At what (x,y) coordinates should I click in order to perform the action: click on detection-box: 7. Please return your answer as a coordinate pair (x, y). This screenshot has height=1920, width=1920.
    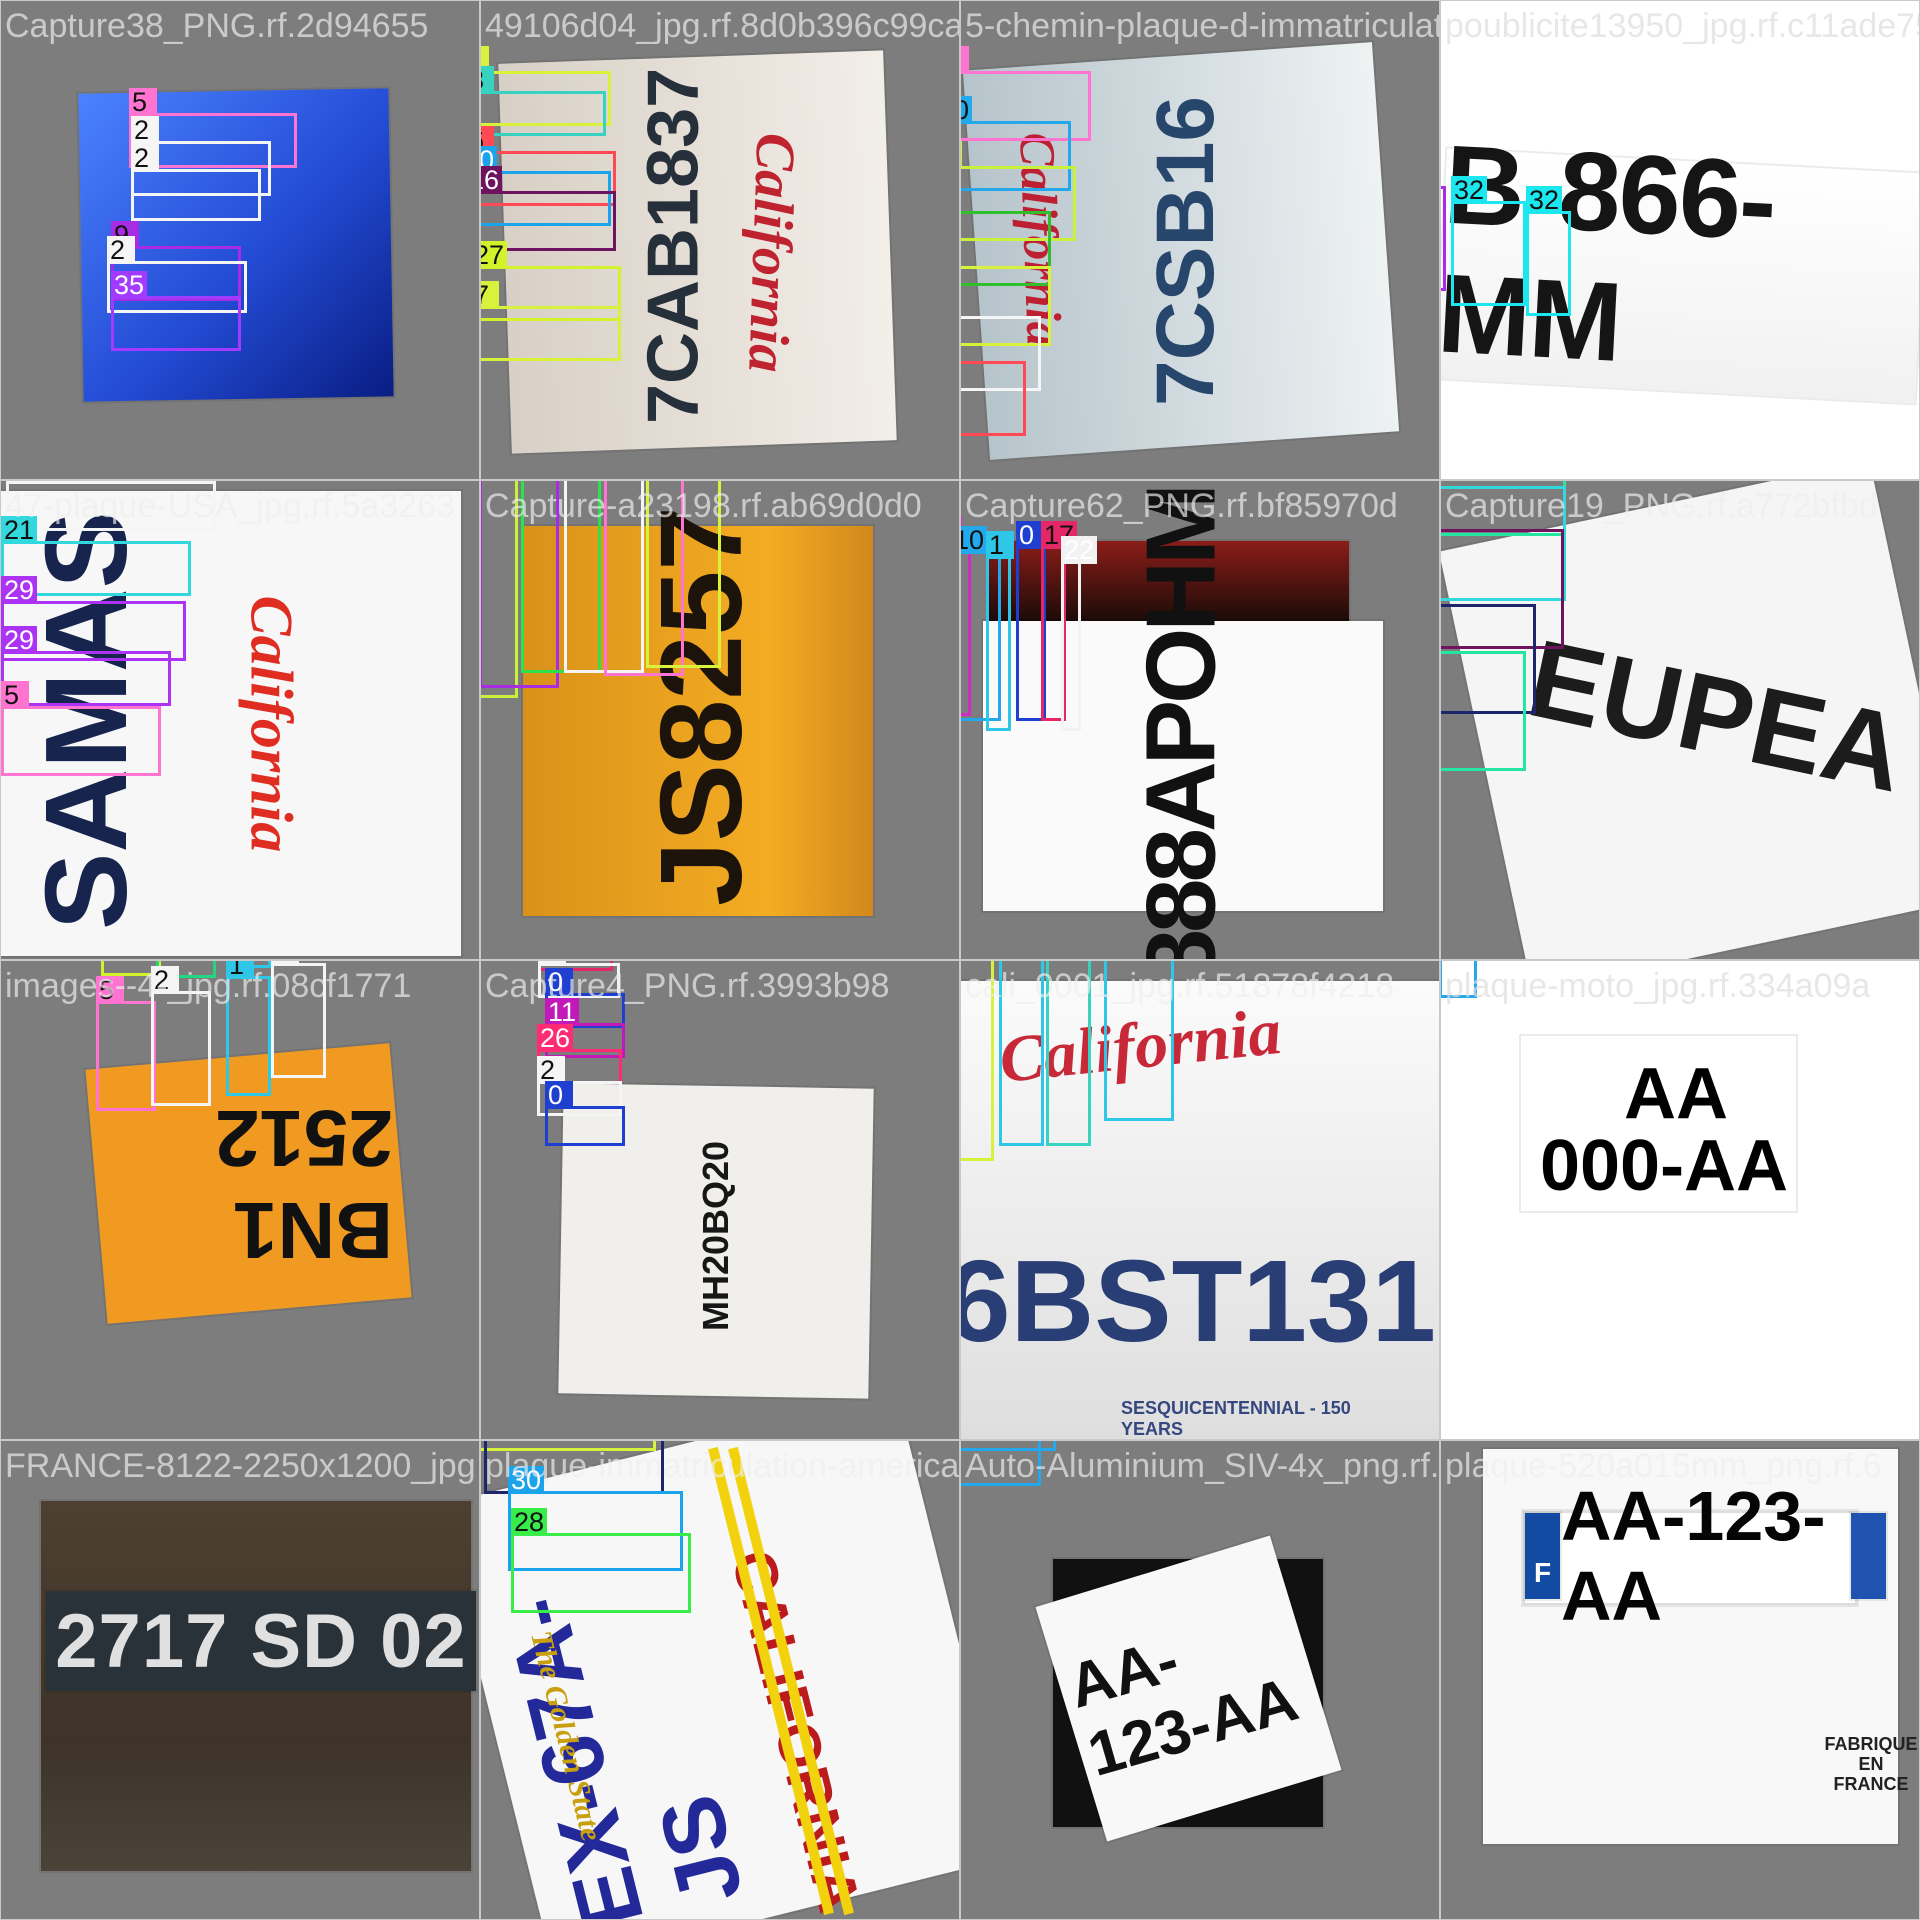
    Looking at the image, I should click on (551, 321).